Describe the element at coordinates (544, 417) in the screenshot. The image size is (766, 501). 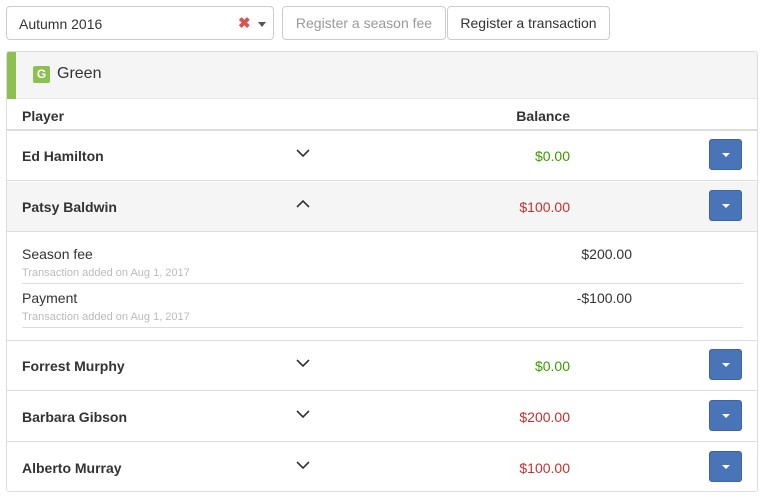
I see `player-balance: $200.00` at that location.